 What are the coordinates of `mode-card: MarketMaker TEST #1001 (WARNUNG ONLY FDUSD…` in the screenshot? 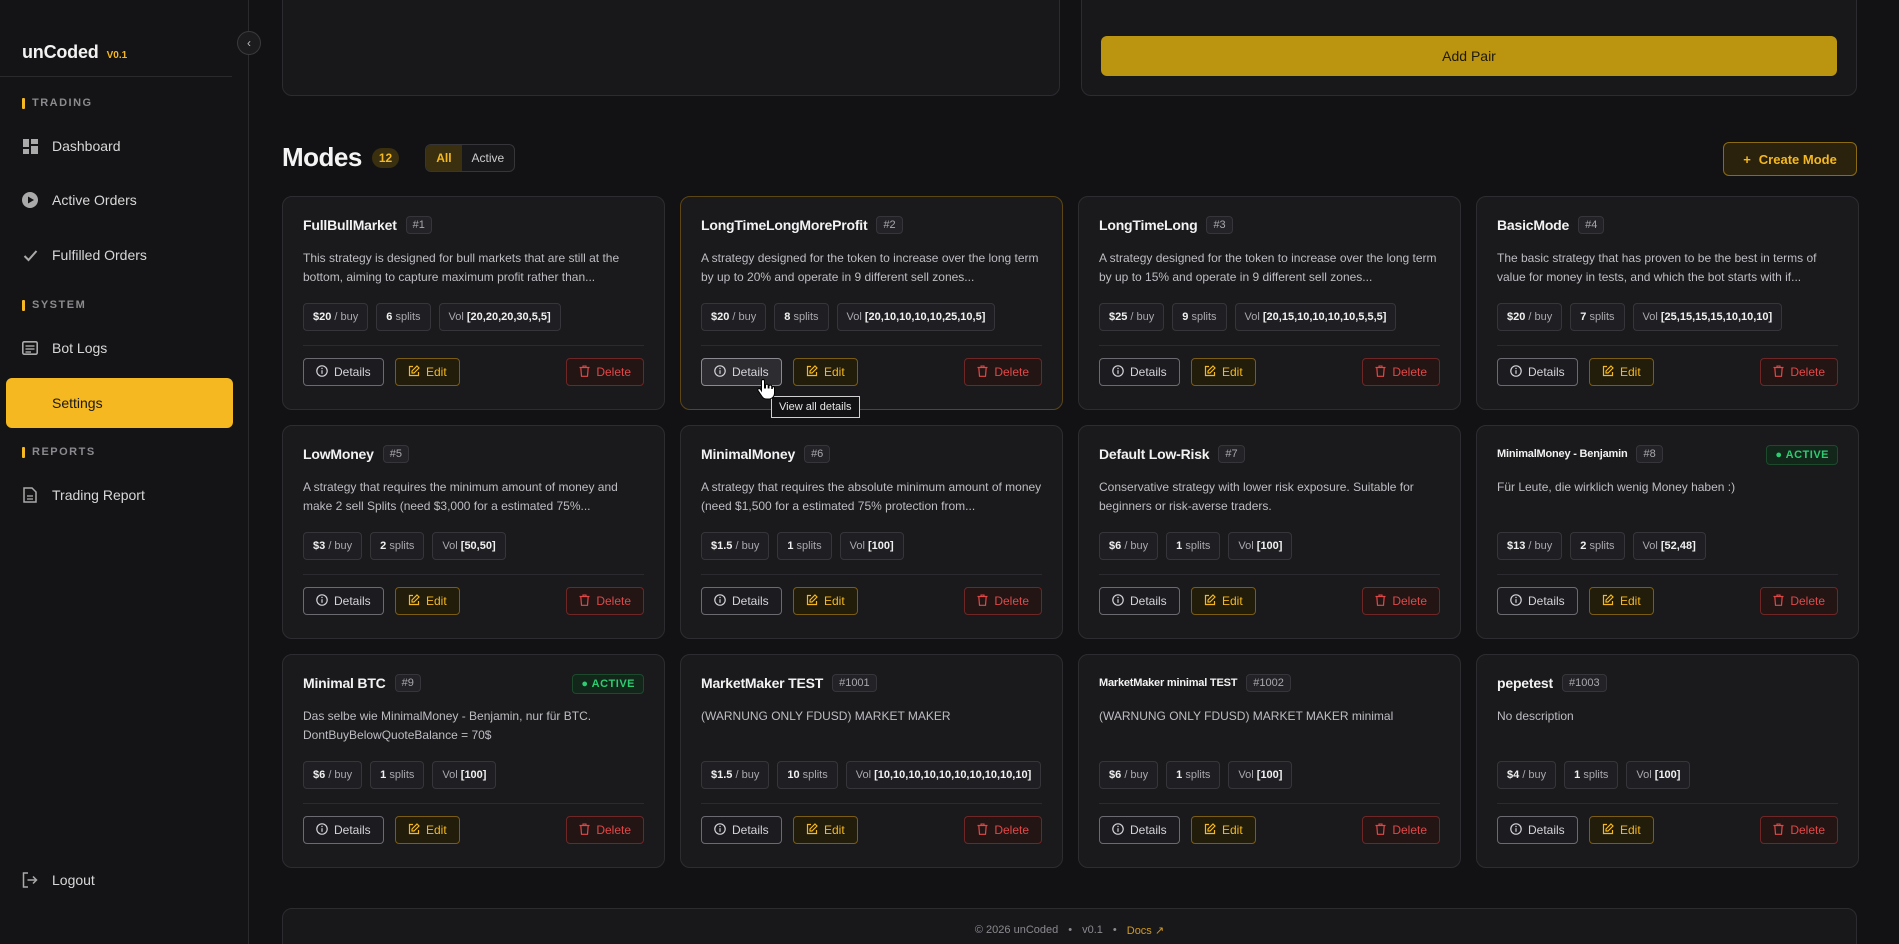 It's located at (871, 761).